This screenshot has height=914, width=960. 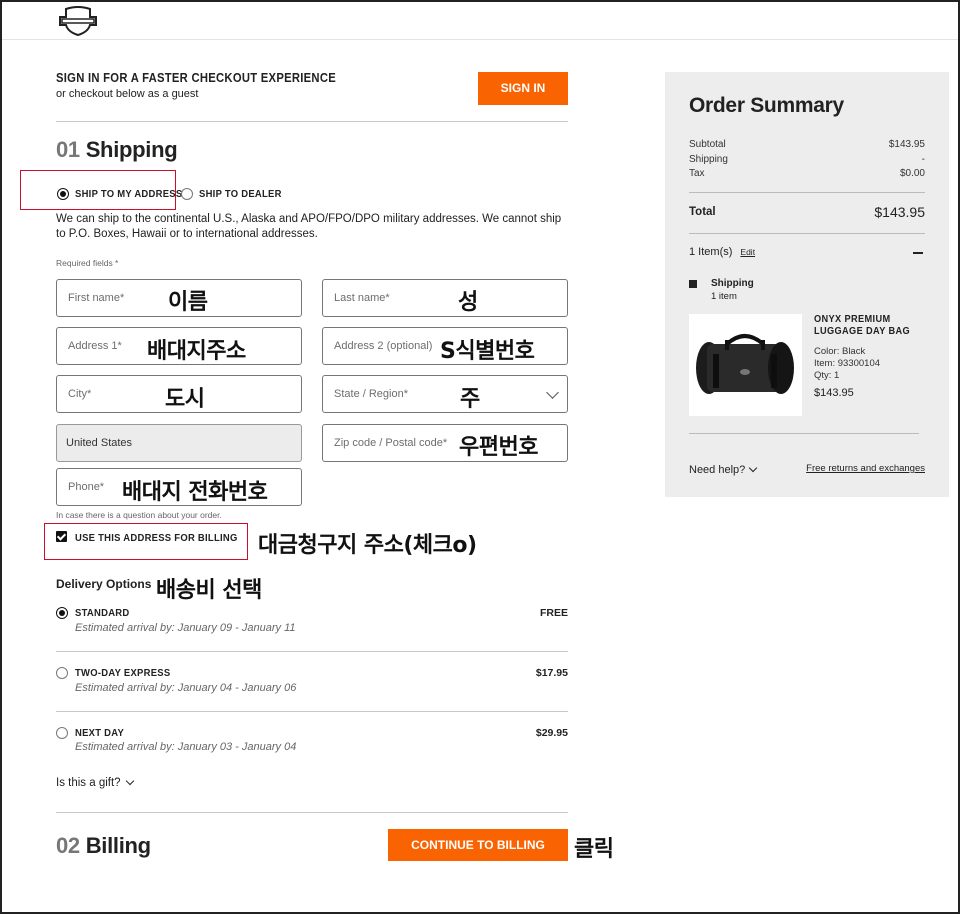 What do you see at coordinates (523, 88) in the screenshot?
I see `sign-in-button: SIGN IN` at bounding box center [523, 88].